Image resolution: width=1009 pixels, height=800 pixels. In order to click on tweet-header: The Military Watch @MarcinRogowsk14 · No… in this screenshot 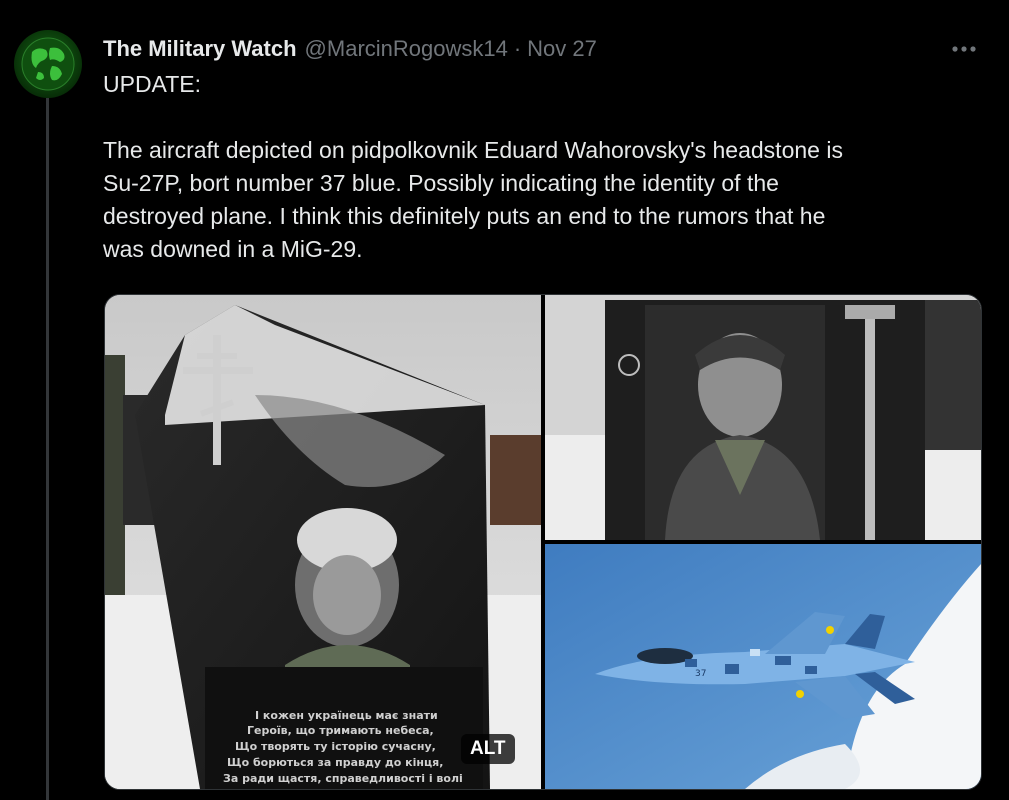, I will do `click(546, 49)`.